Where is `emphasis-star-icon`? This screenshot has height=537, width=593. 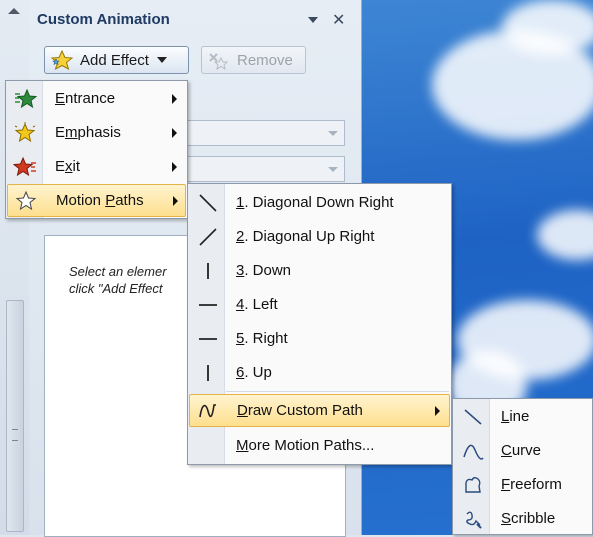 emphasis-star-icon is located at coordinates (25, 133).